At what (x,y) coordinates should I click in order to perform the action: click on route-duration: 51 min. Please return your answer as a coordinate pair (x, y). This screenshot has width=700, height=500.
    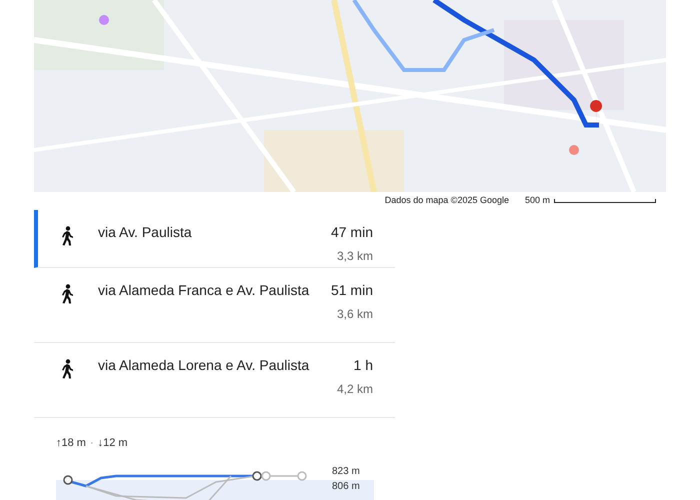
    Looking at the image, I should click on (351, 290).